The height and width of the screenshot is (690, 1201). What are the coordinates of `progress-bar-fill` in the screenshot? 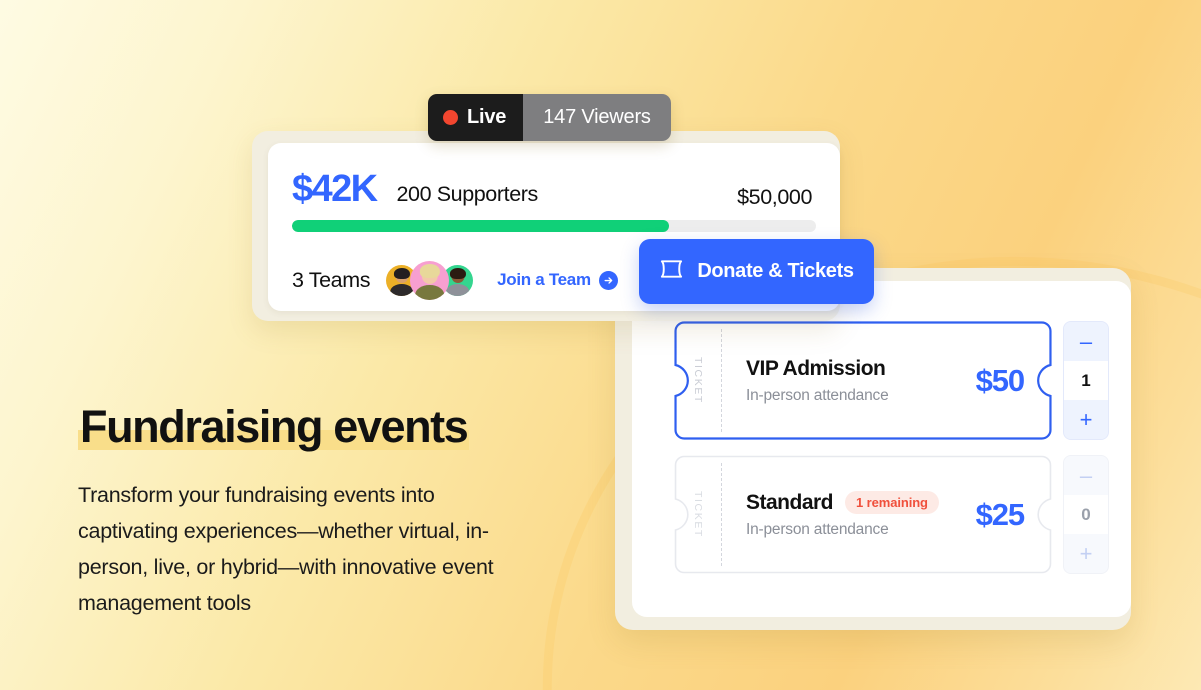 It's located at (481, 226).